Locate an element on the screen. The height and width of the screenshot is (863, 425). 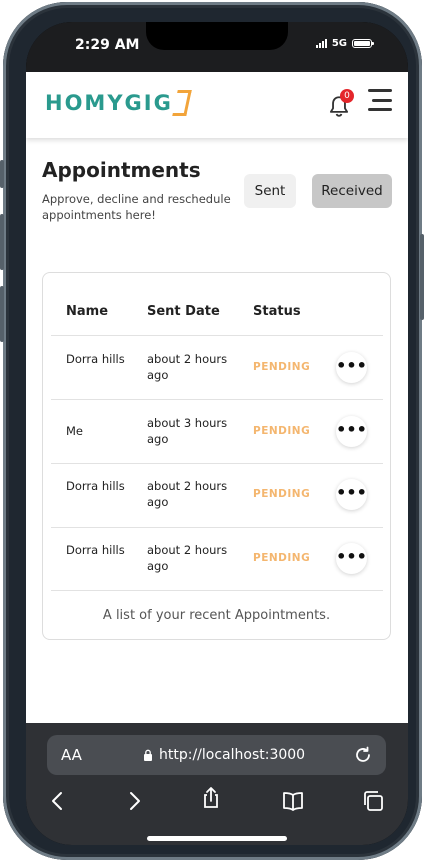
row-sent-date: about 3 hours ago is located at coordinates (187, 431).